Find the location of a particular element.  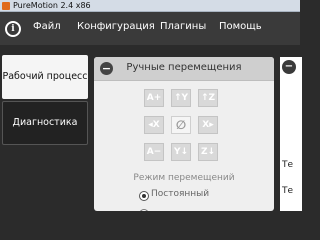

tab-diagnostics-label: Диагностика is located at coordinates (45, 122).